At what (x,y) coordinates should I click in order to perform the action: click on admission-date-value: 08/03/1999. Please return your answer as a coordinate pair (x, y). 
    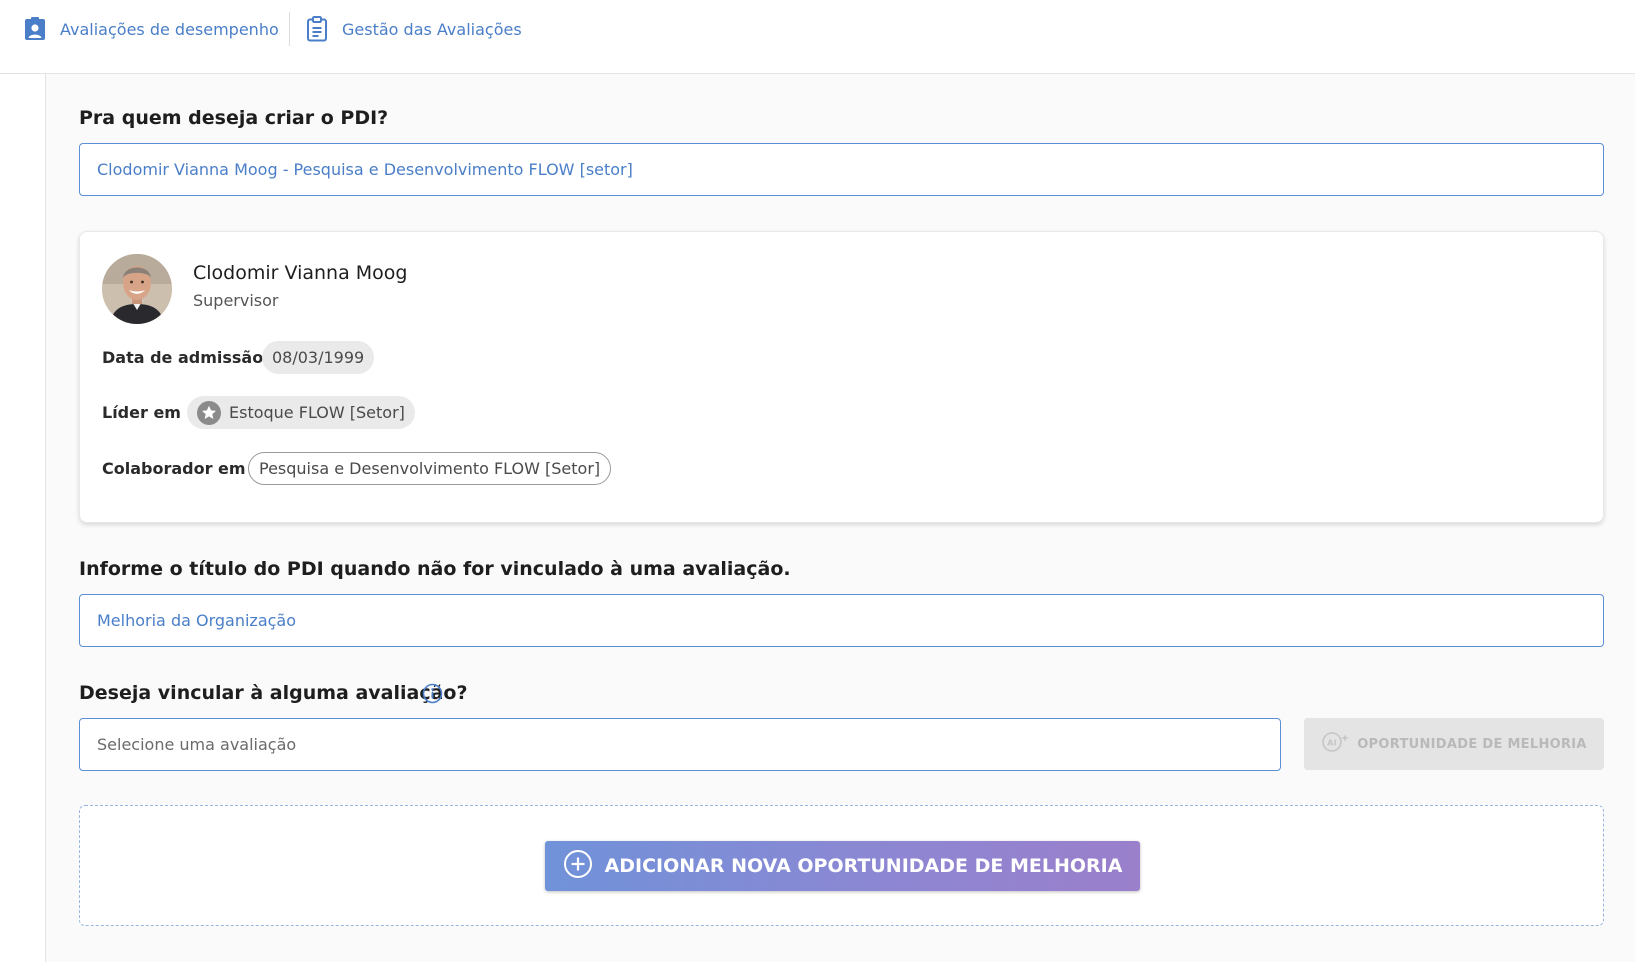
    Looking at the image, I should click on (318, 357).